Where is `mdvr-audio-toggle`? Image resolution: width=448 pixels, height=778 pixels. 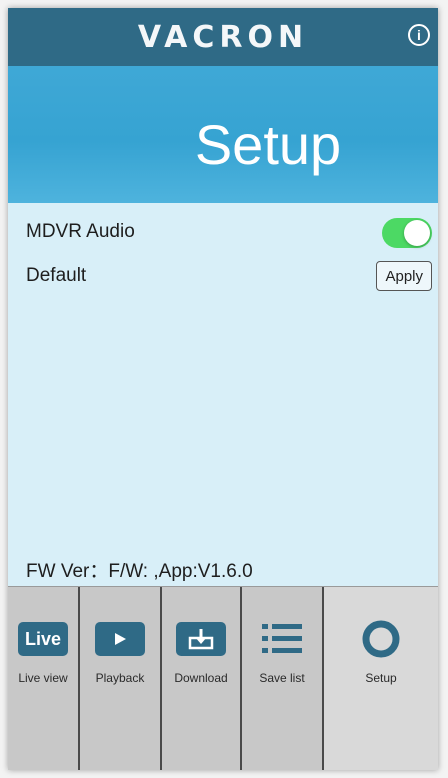 mdvr-audio-toggle is located at coordinates (407, 233).